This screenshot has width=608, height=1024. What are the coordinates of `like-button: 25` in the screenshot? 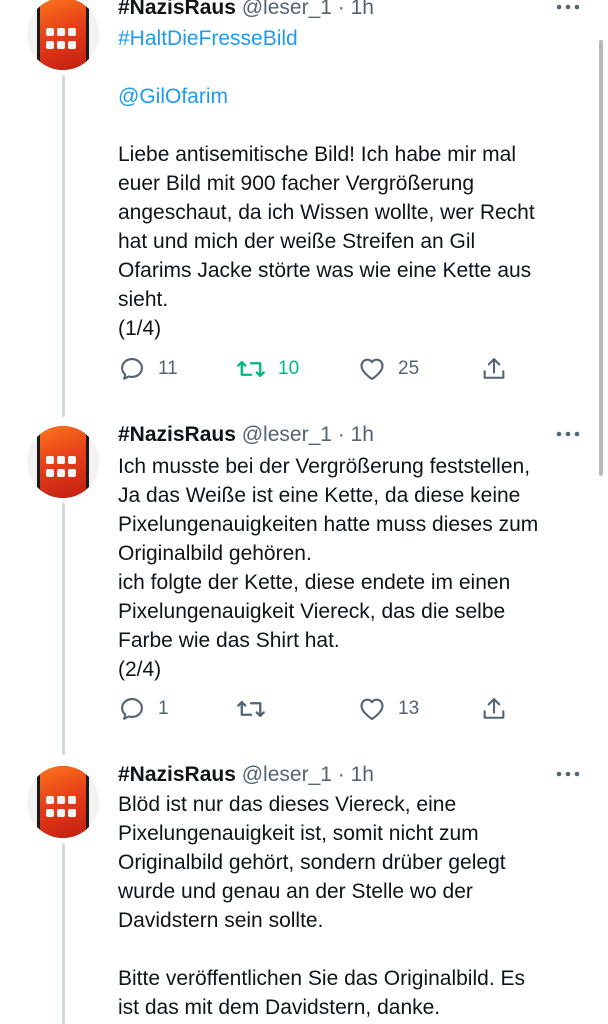 It's located at (388, 369).